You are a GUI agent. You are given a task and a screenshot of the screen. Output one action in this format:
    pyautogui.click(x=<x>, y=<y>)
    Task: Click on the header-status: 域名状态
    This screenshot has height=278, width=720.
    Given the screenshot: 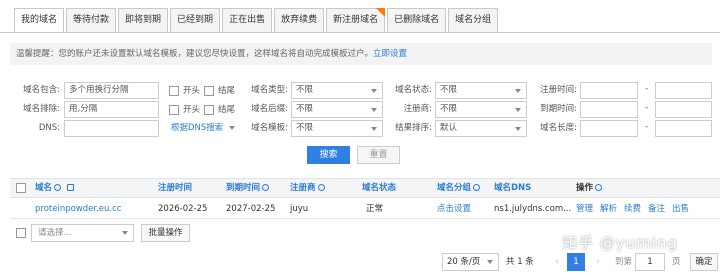 What is the action you would take?
    pyautogui.click(x=379, y=188)
    